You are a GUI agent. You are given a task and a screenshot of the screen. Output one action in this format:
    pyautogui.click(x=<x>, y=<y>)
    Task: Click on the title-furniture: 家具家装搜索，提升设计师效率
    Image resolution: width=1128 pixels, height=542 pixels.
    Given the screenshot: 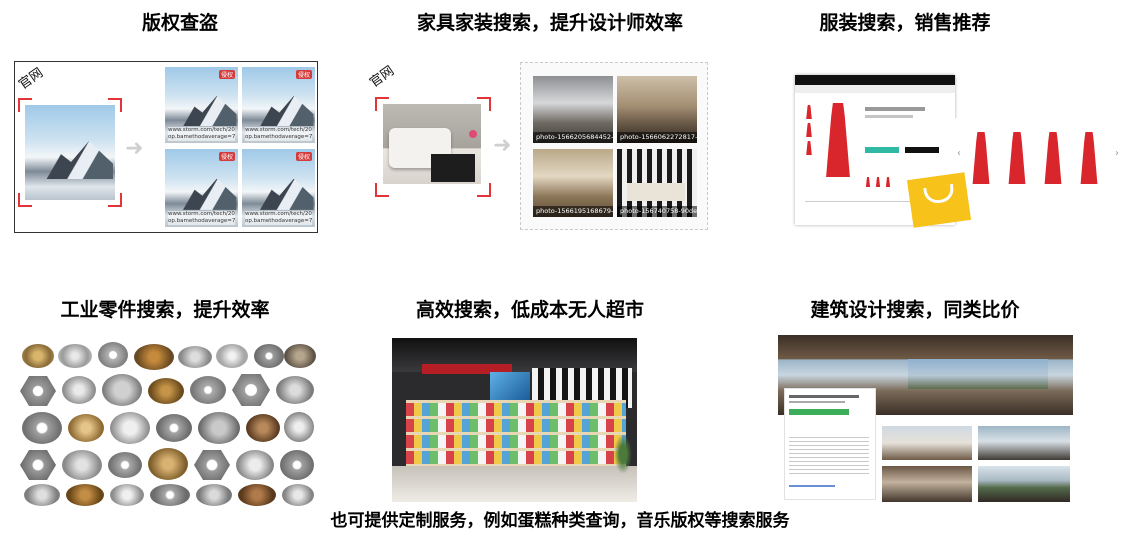 What is the action you would take?
    pyautogui.click(x=549, y=23)
    